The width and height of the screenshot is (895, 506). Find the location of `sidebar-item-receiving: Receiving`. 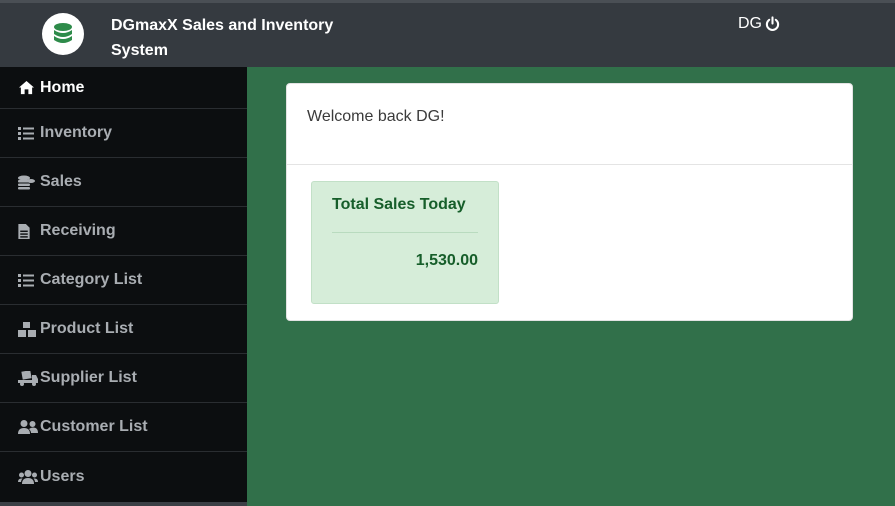

sidebar-item-receiving: Receiving is located at coordinates (123, 231).